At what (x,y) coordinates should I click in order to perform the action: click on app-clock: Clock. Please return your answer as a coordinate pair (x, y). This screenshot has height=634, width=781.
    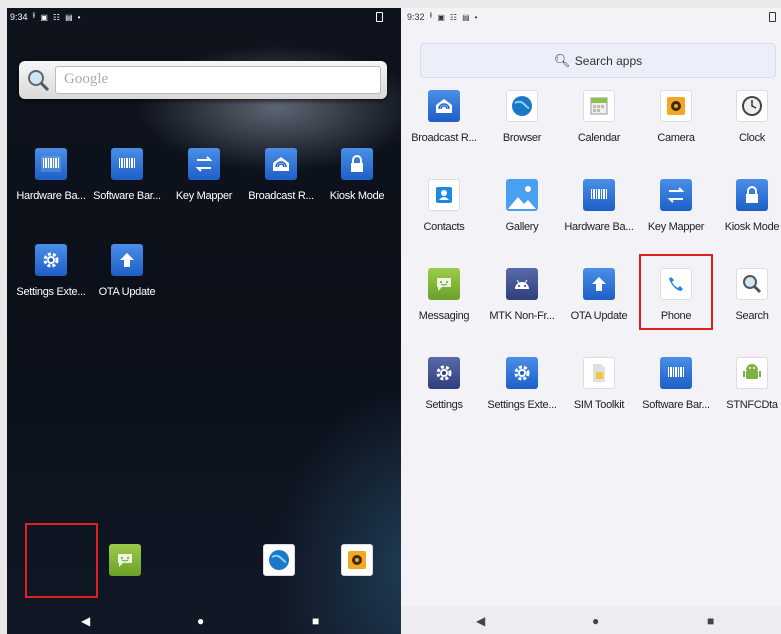
    Looking at the image, I should click on (746, 117).